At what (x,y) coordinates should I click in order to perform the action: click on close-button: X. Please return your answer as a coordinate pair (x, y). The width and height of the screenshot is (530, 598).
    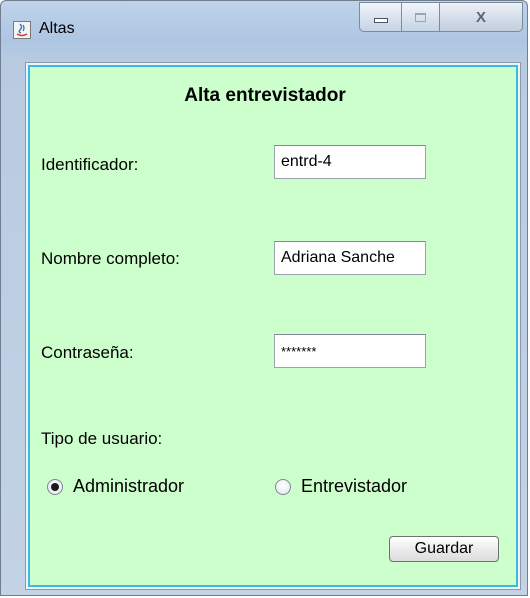
    Looking at the image, I should click on (481, 17).